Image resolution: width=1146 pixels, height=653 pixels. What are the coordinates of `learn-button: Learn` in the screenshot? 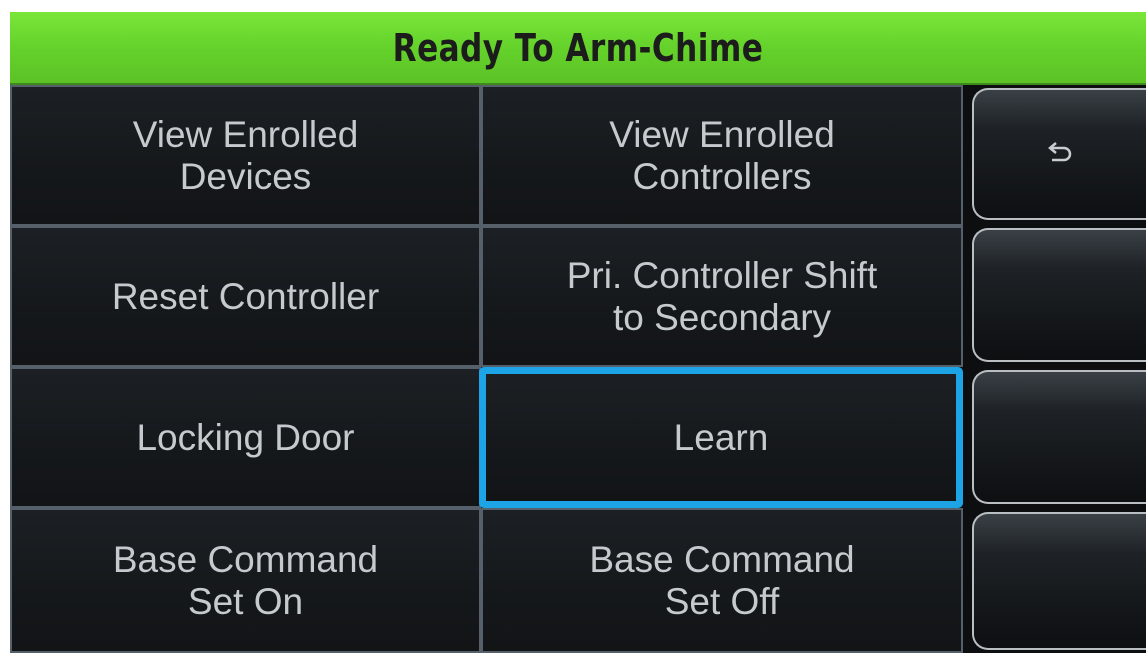 It's located at (721, 437).